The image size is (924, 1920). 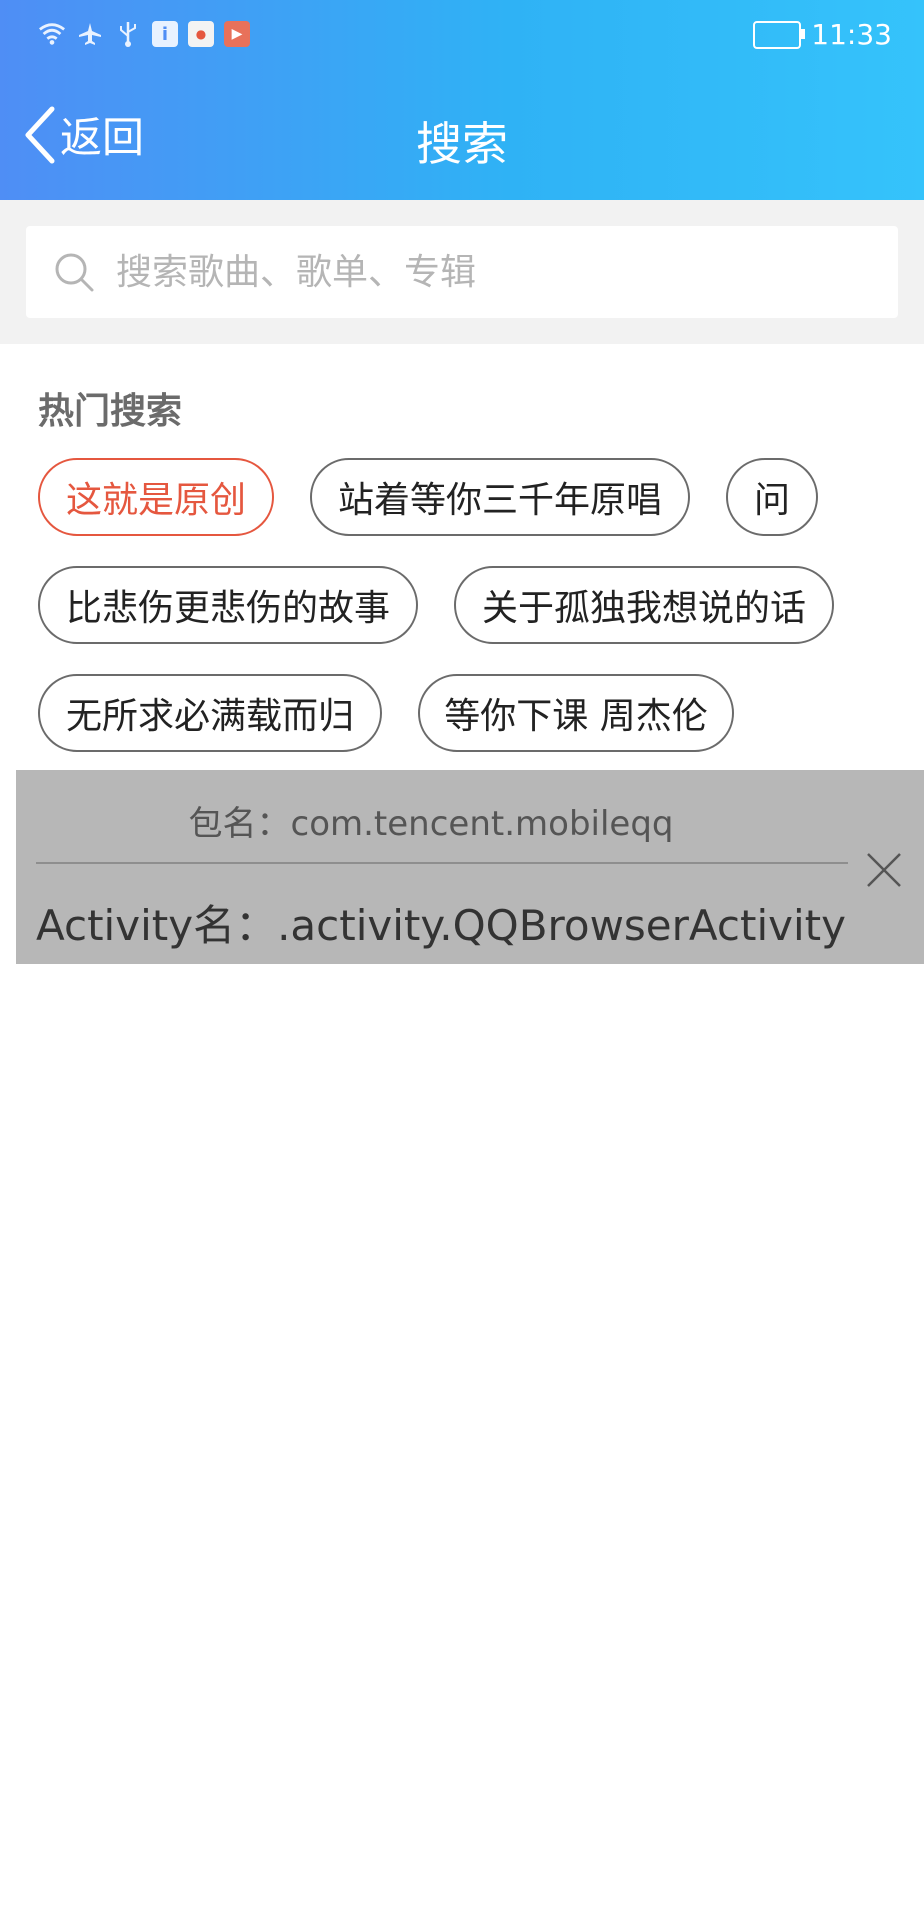 I want to click on activity-name-text: Activity名：.activity.QQBrowserActivity, so click(x=441, y=925).